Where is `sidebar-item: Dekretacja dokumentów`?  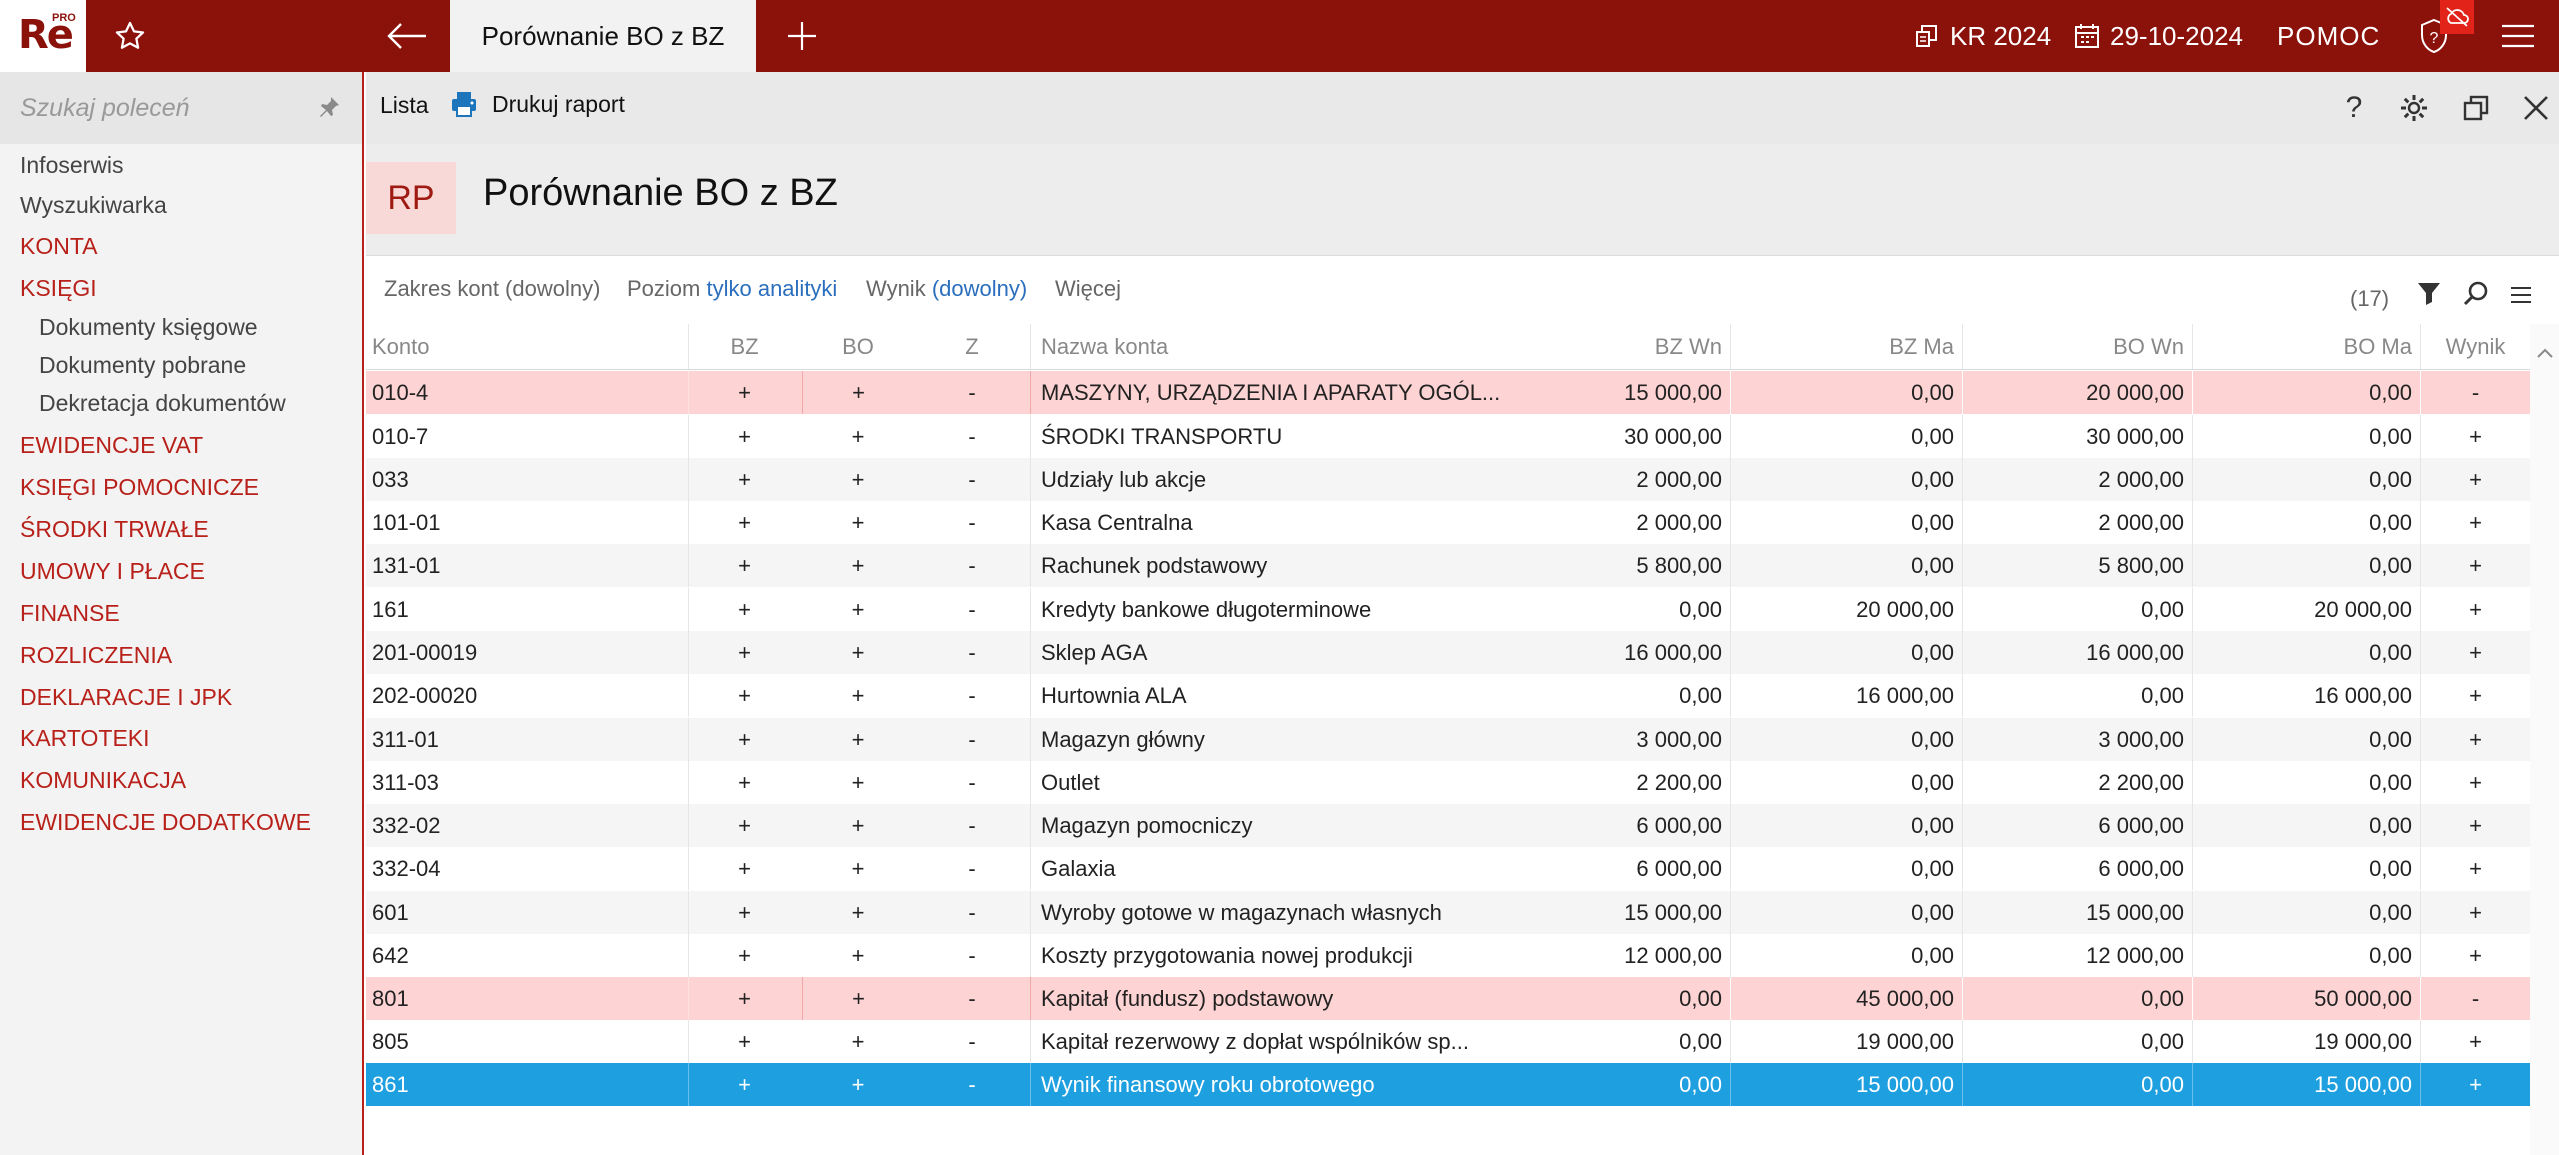 sidebar-item: Dekretacja dokumentów is located at coordinates (162, 403).